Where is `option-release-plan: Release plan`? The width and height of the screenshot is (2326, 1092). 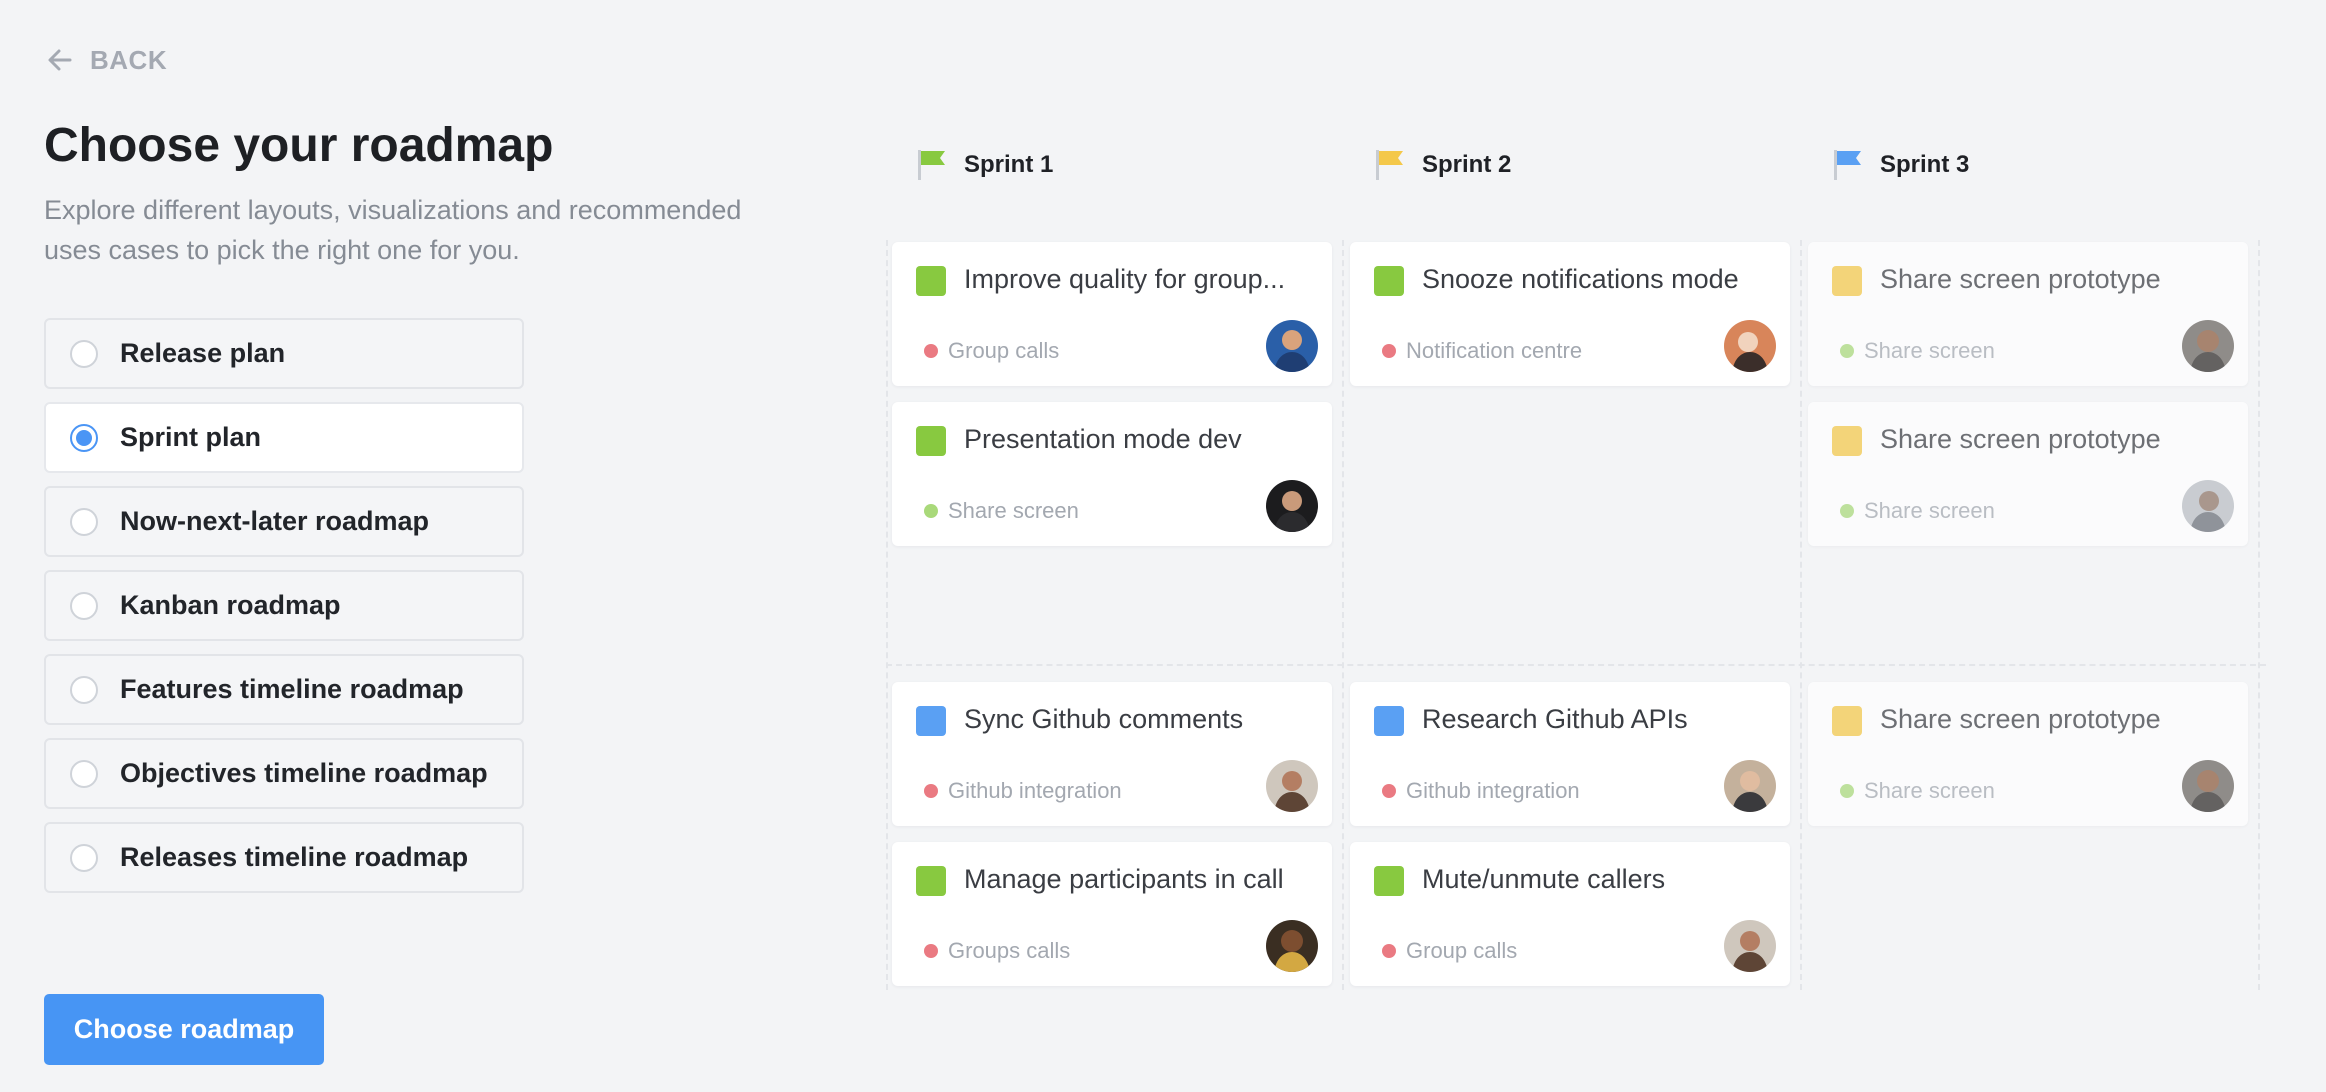 option-release-plan: Release plan is located at coordinates (284, 353).